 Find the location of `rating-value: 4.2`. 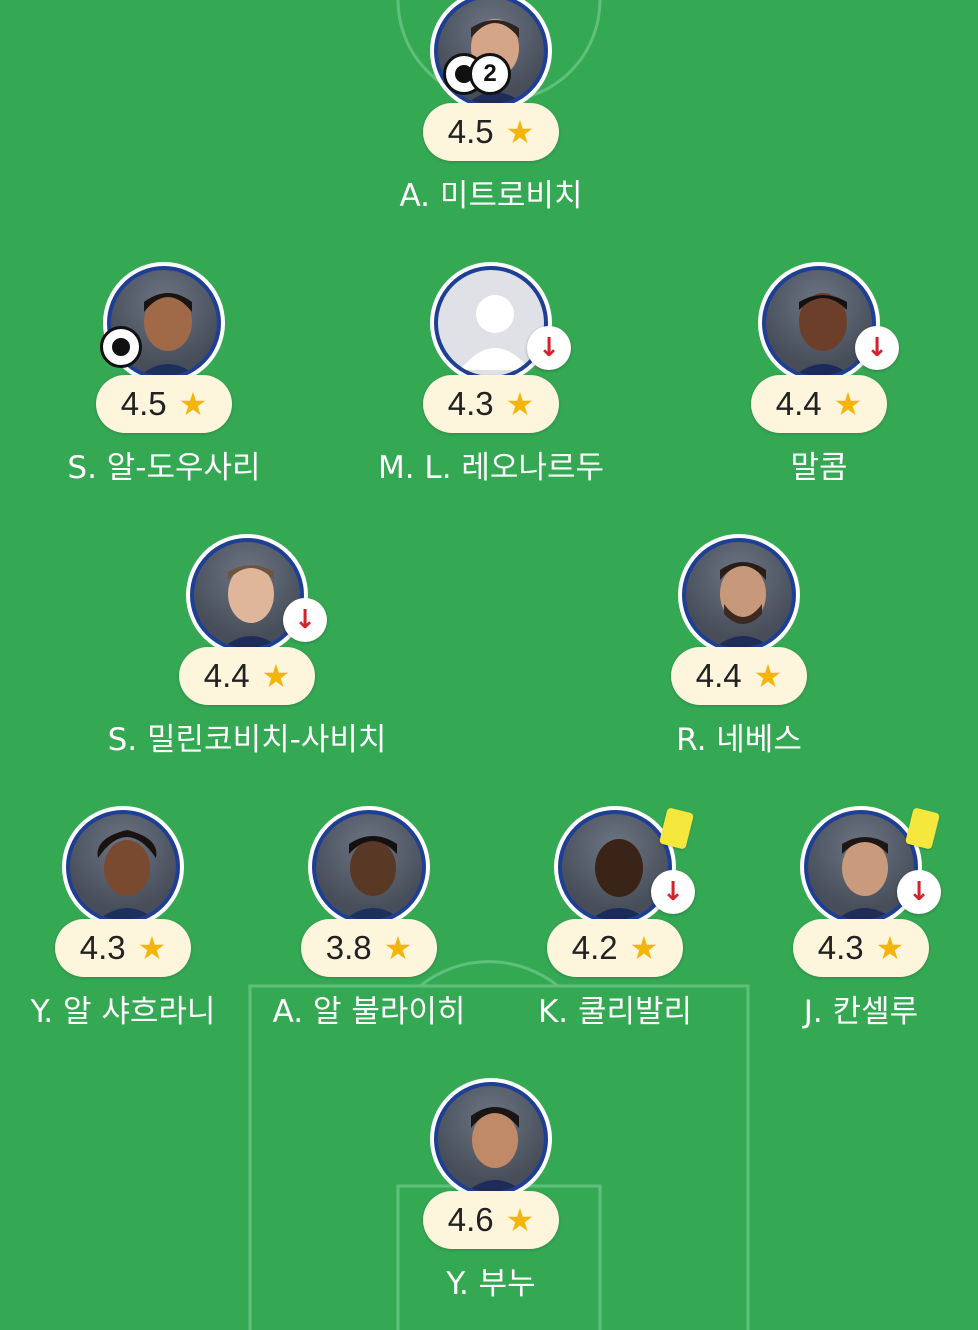

rating-value: 4.2 is located at coordinates (594, 947).